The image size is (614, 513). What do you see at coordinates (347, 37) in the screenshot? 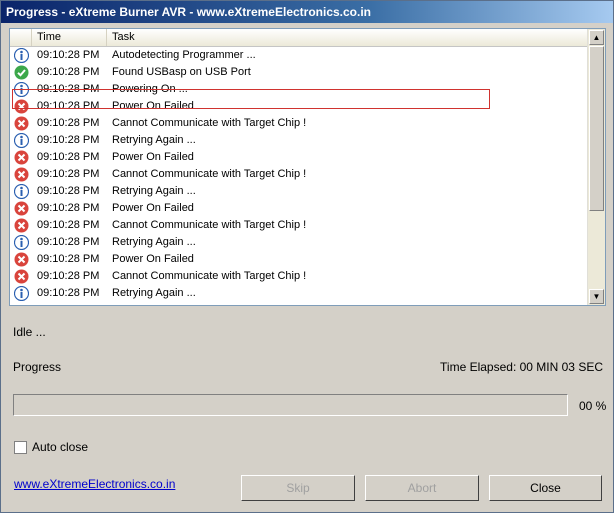
I see `task-column-header: Task` at bounding box center [347, 37].